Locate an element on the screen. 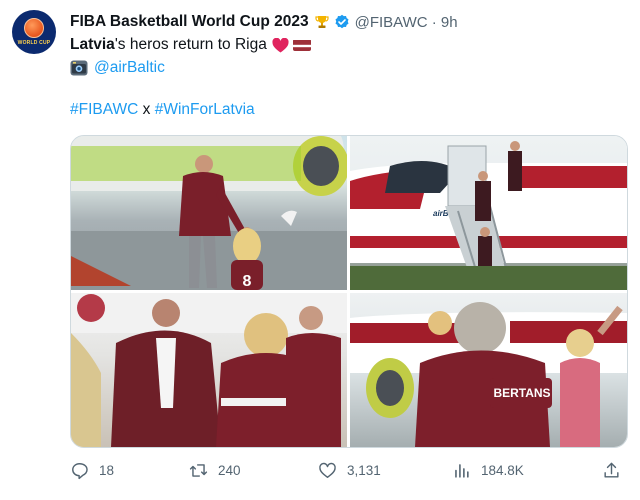 The image size is (640, 500). photo-player-hug-fan is located at coordinates (209, 370).